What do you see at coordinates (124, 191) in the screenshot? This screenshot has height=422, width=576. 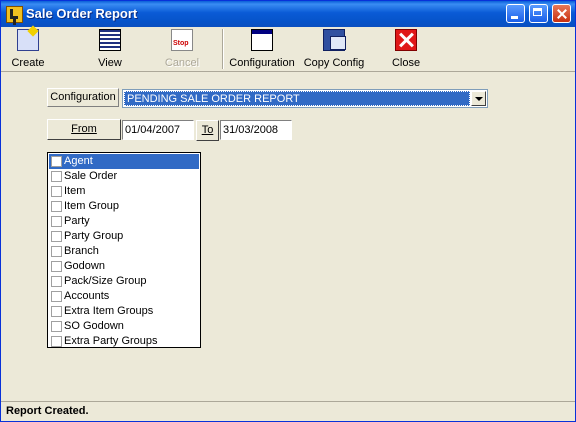 I see `checklist-item: Item` at bounding box center [124, 191].